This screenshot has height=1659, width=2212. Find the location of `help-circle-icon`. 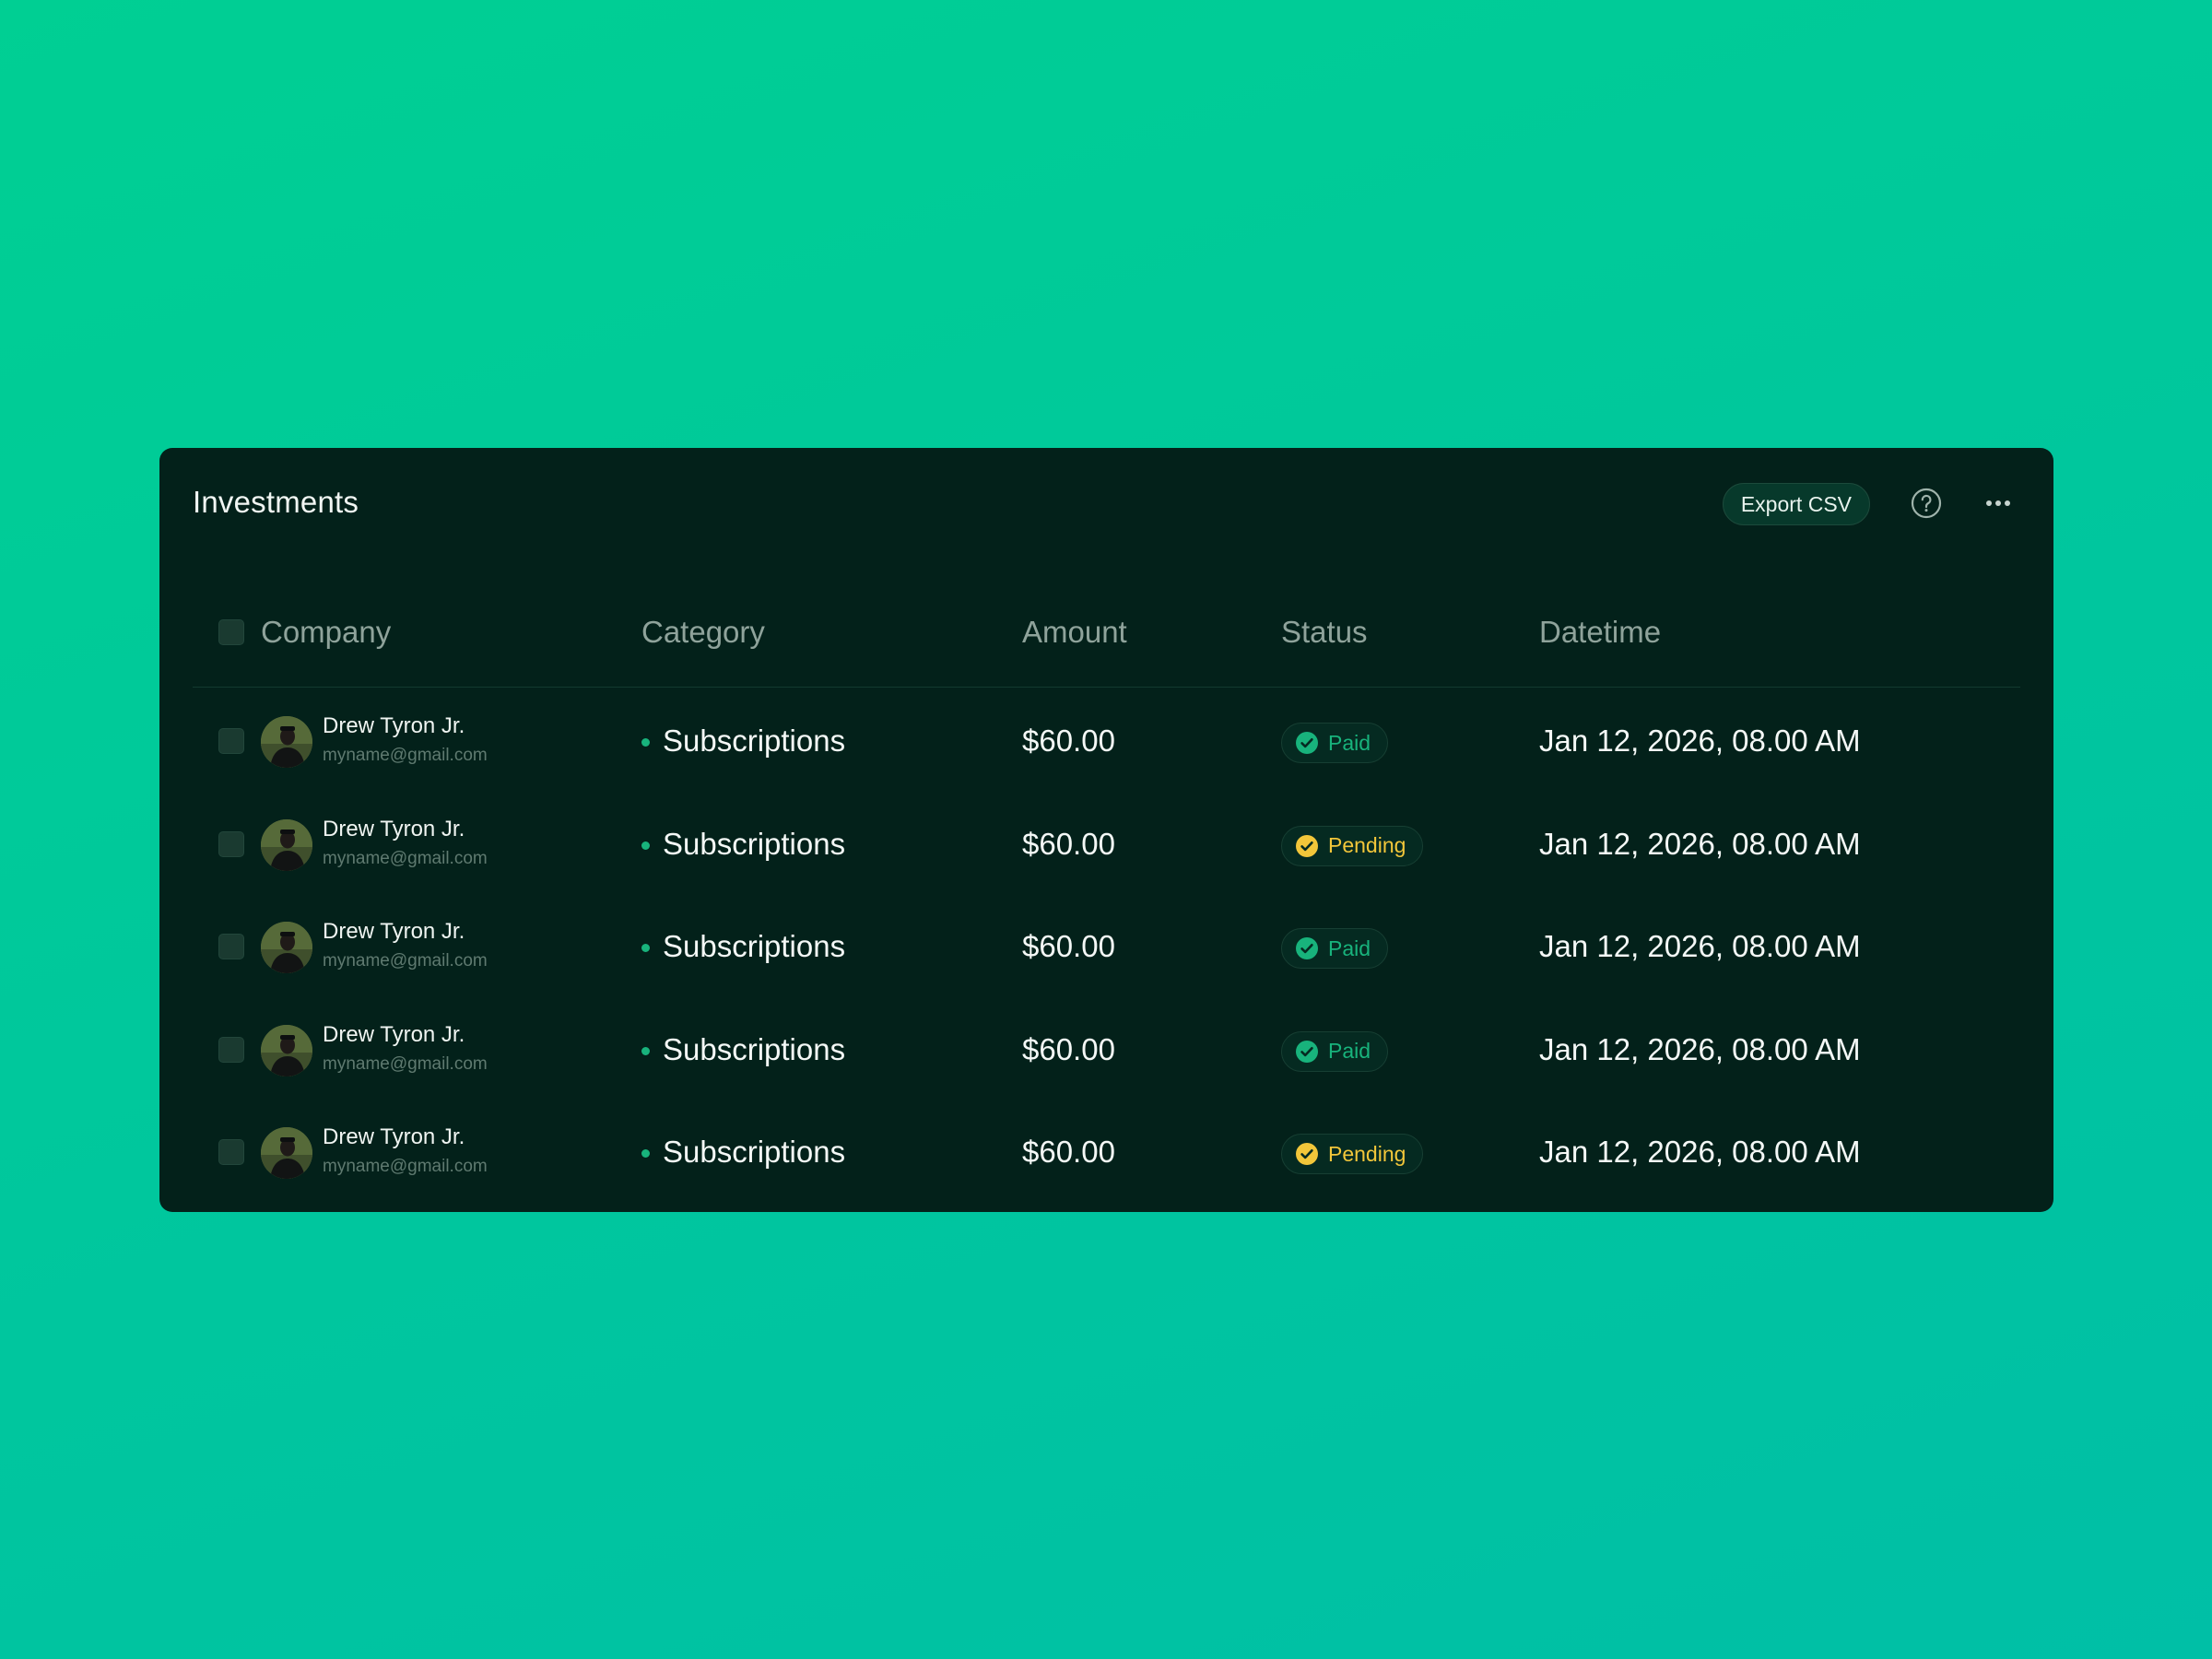

help-circle-icon is located at coordinates (1926, 503).